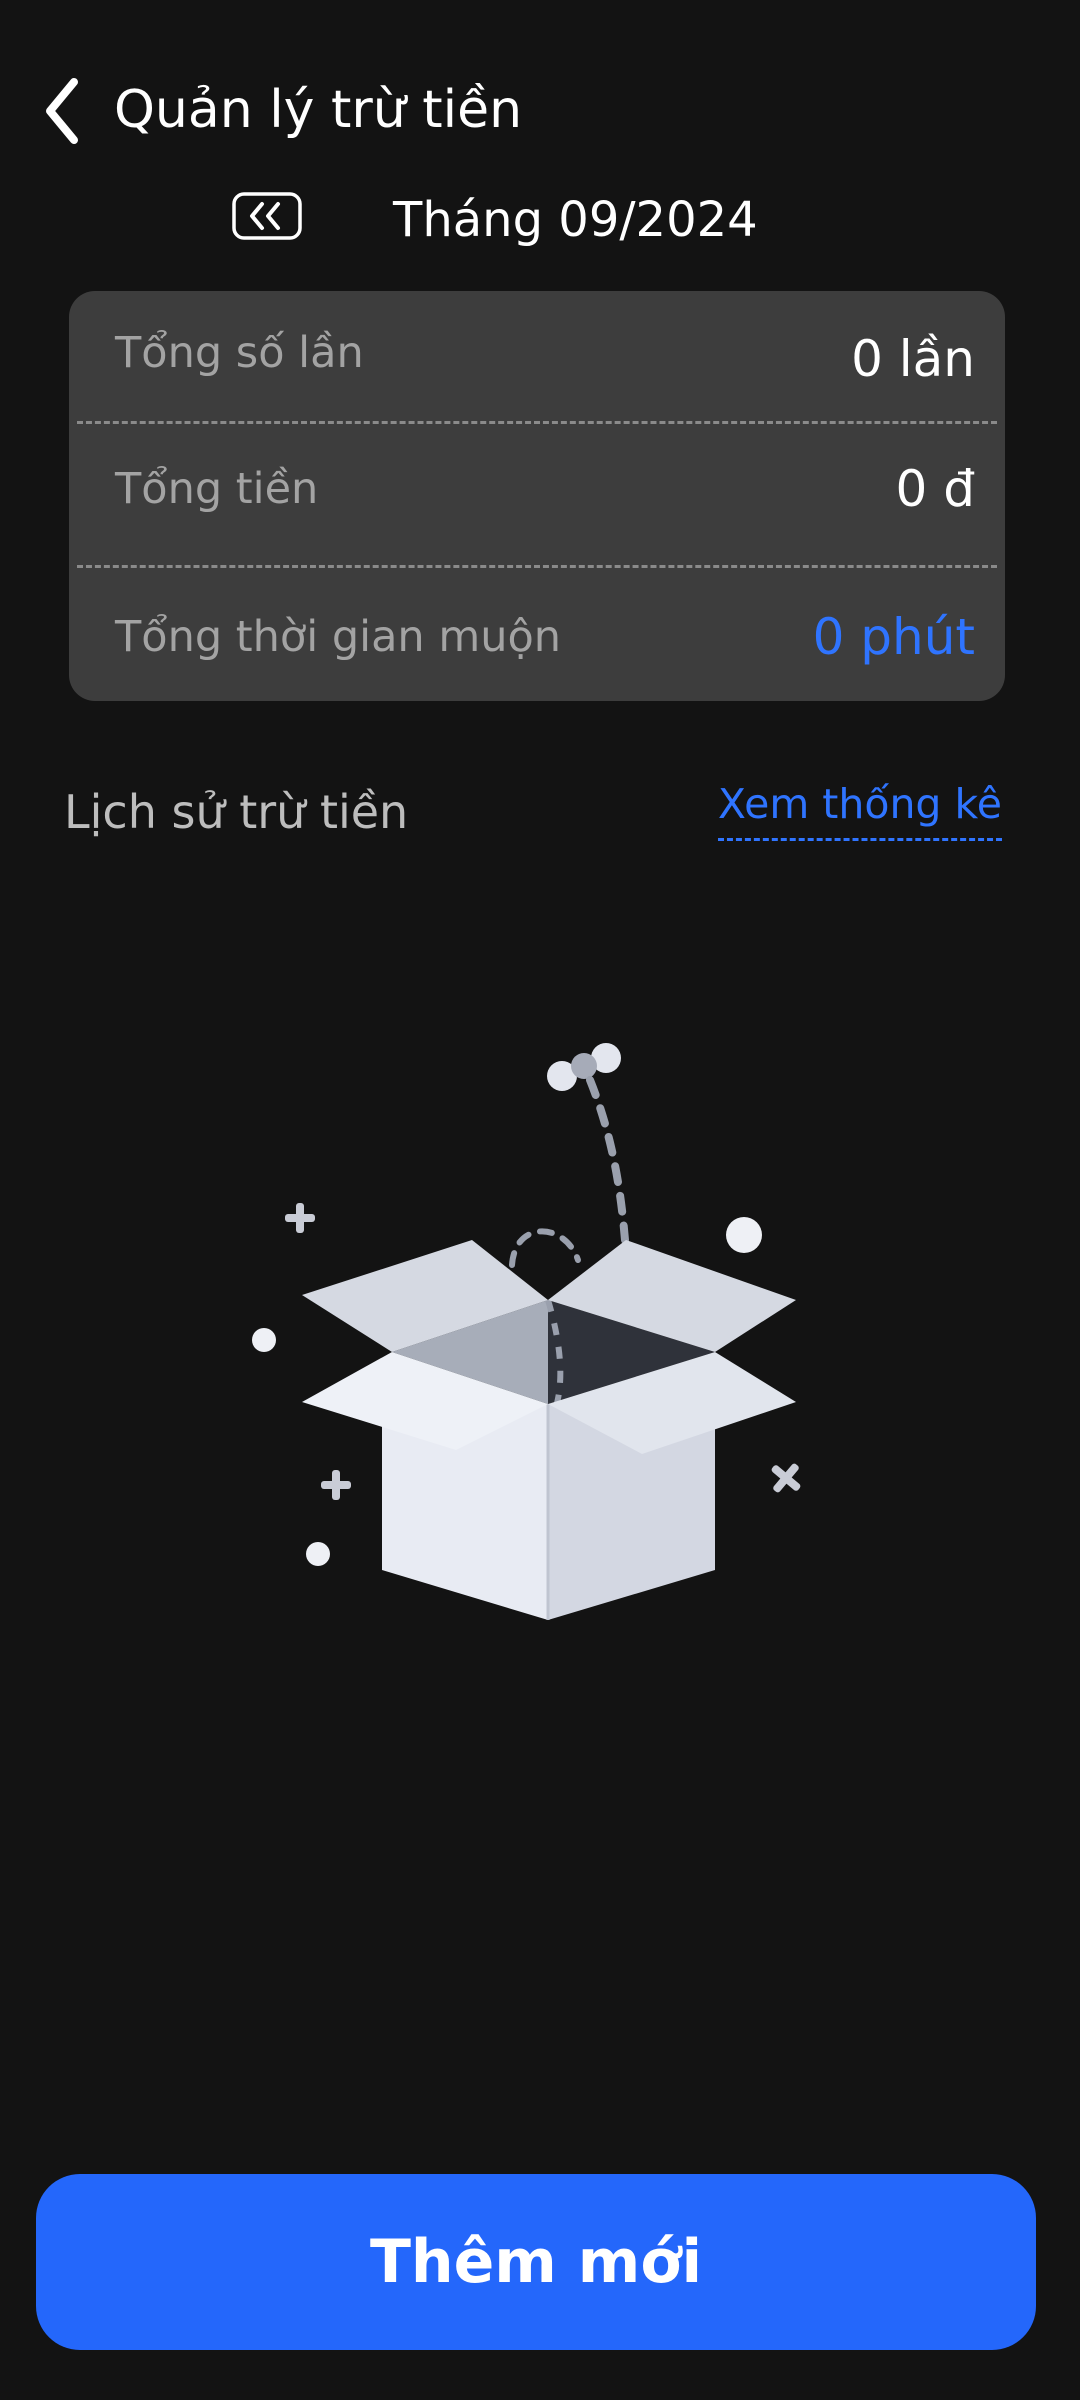 The image size is (1080, 2400). What do you see at coordinates (236, 812) in the screenshot?
I see `history-title: Lịch sử trừ tiền` at bounding box center [236, 812].